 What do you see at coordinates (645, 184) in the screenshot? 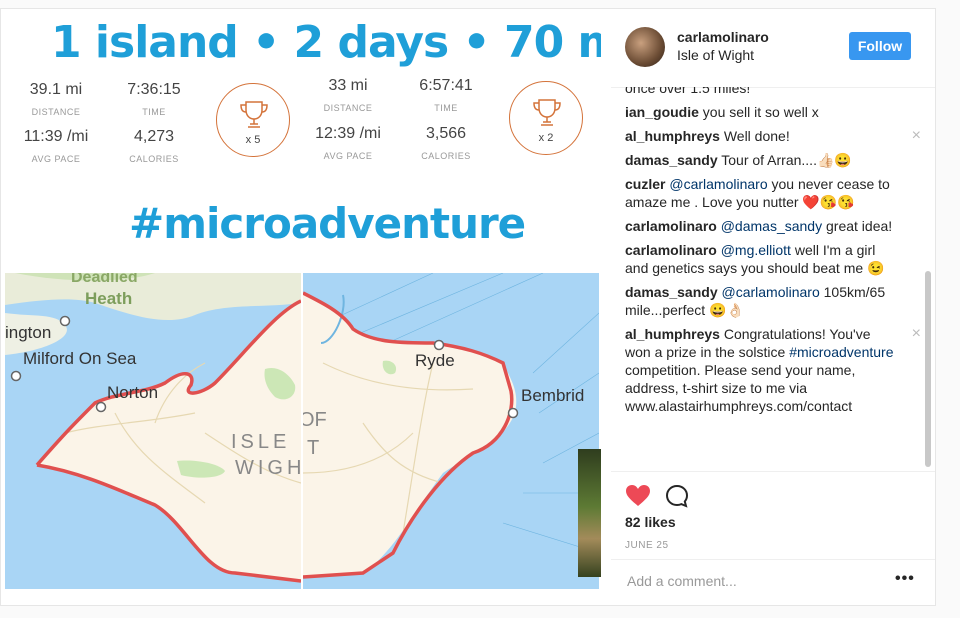
I see `comment-username: cuzler` at bounding box center [645, 184].